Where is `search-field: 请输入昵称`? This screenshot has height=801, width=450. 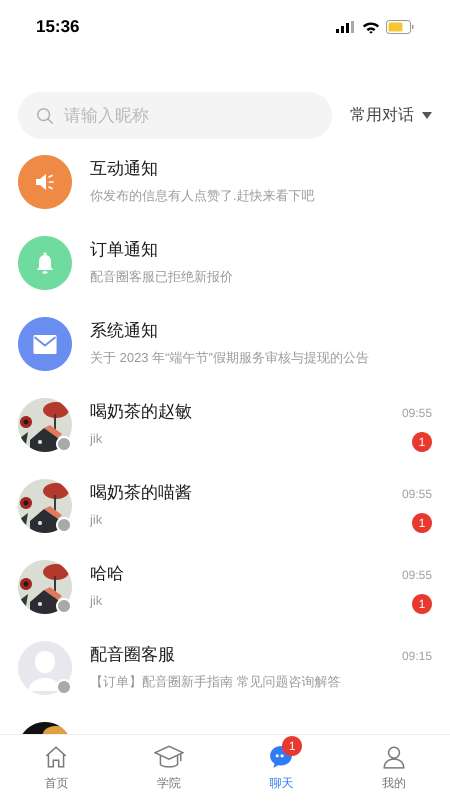
search-field: 请输入昵称 is located at coordinates (175, 115).